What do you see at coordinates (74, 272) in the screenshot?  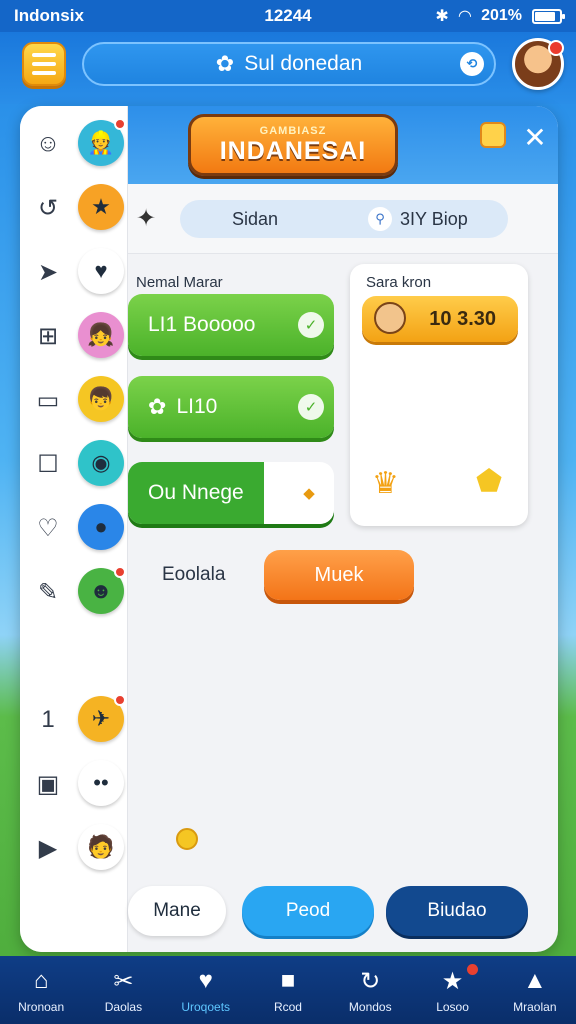 I see `rail-item: ➤ ♥` at bounding box center [74, 272].